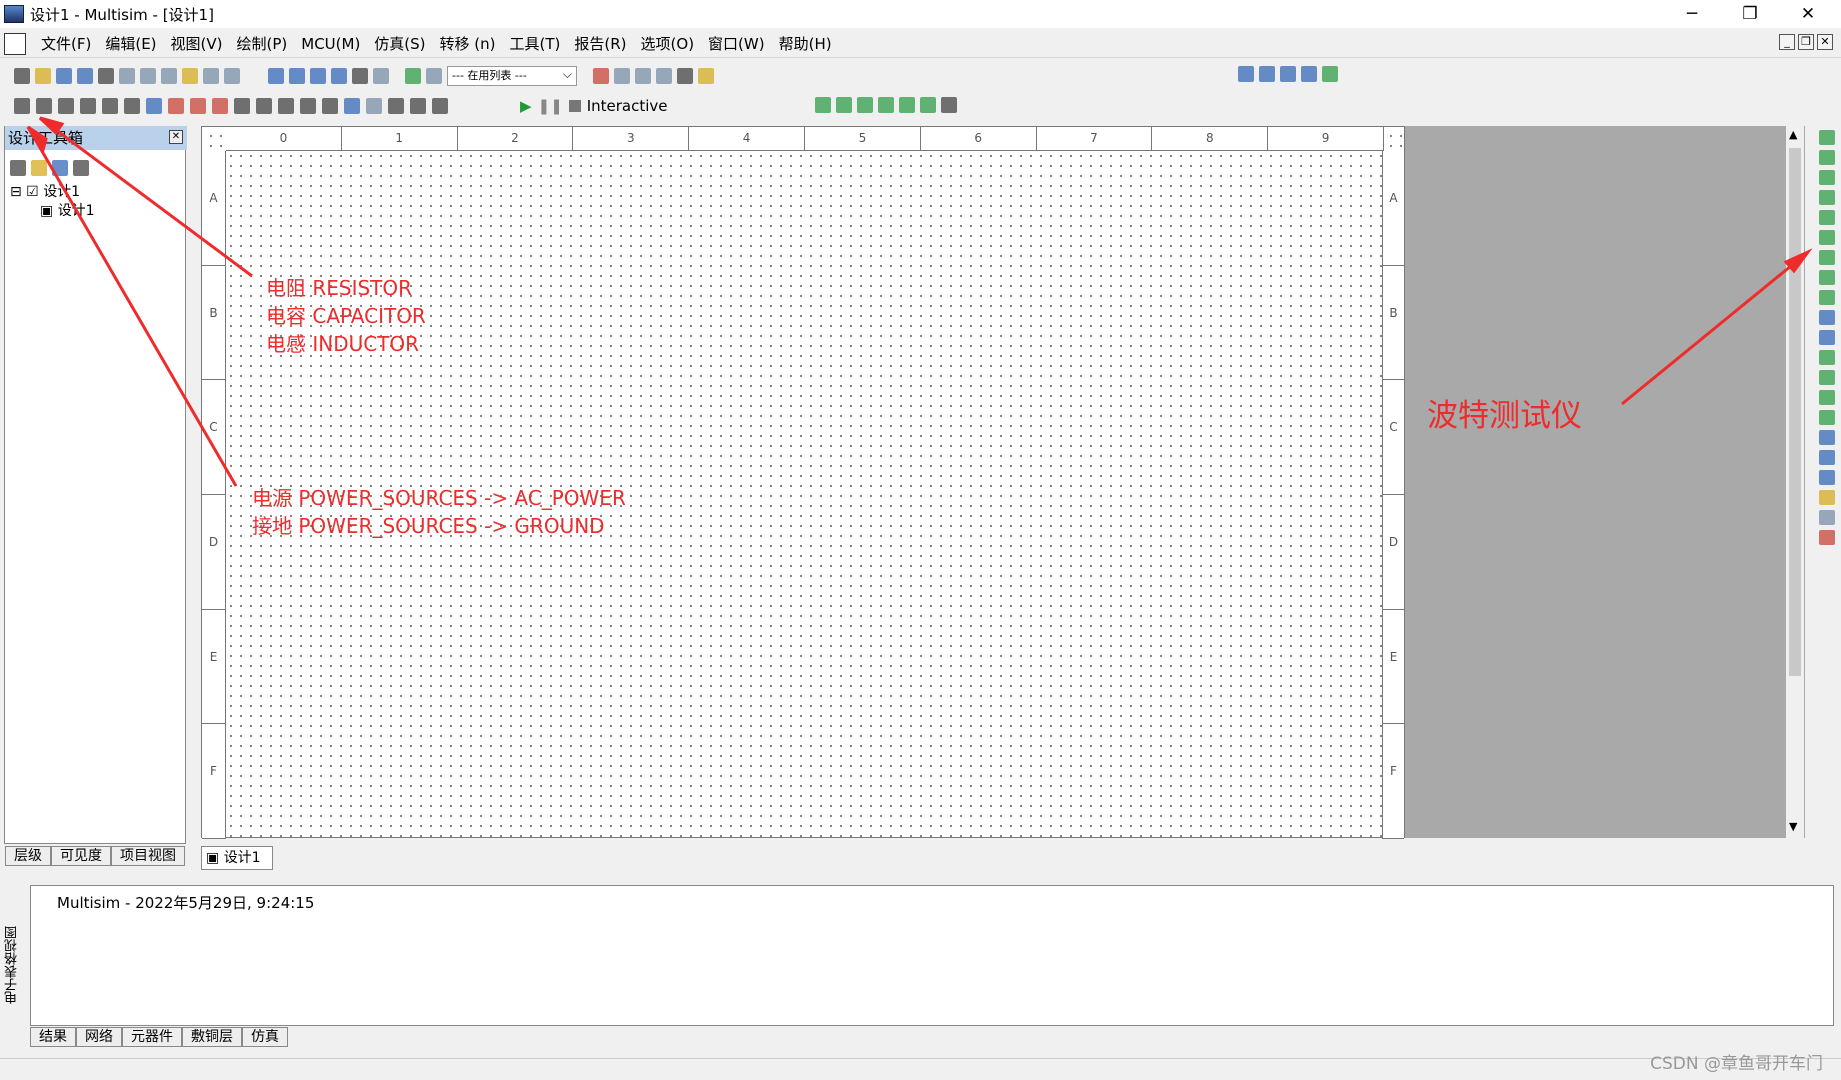  Describe the element at coordinates (374, 106) in the screenshot. I see `ni-component-icon` at that location.